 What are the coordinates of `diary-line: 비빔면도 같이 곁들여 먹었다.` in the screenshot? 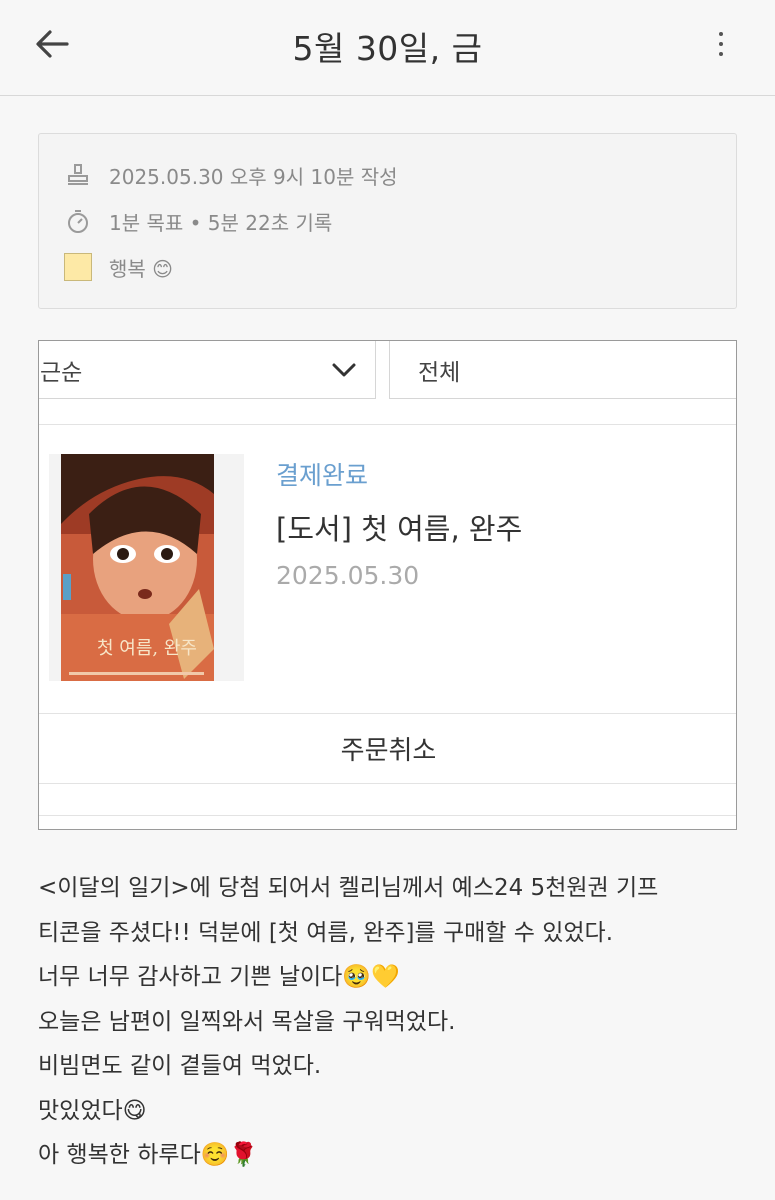 It's located at (180, 1066).